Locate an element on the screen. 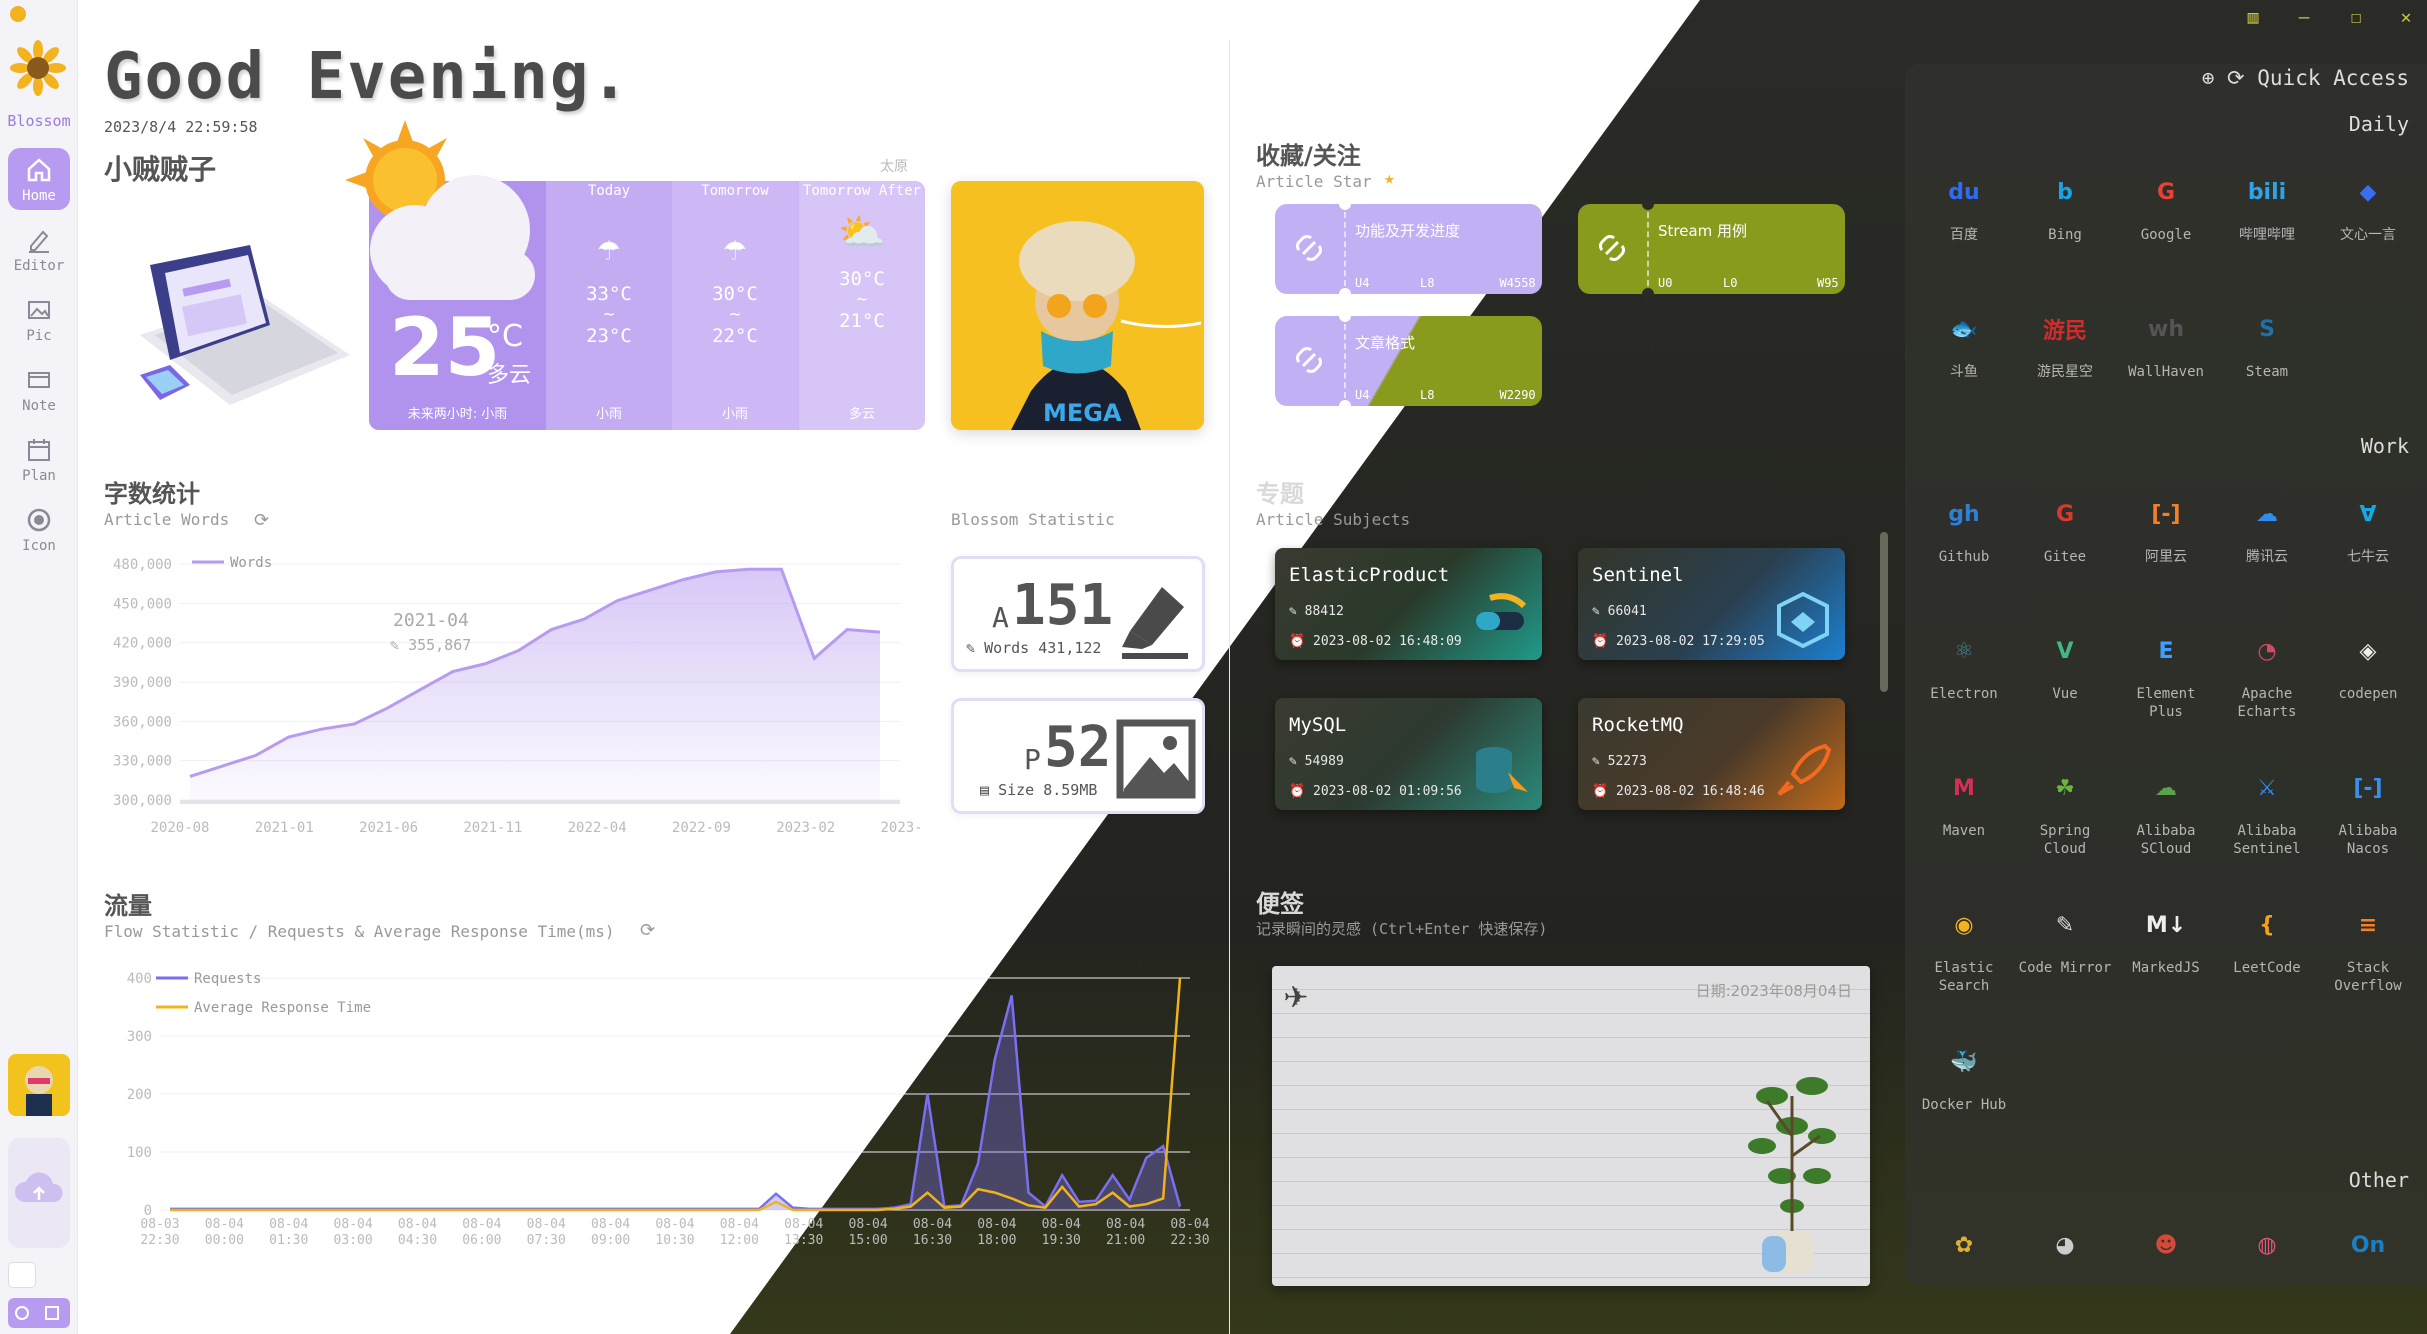  subject-card: MySQL ✎ 54989 ⏰ 2023-08-02 01:09:56 is located at coordinates (1408, 754).